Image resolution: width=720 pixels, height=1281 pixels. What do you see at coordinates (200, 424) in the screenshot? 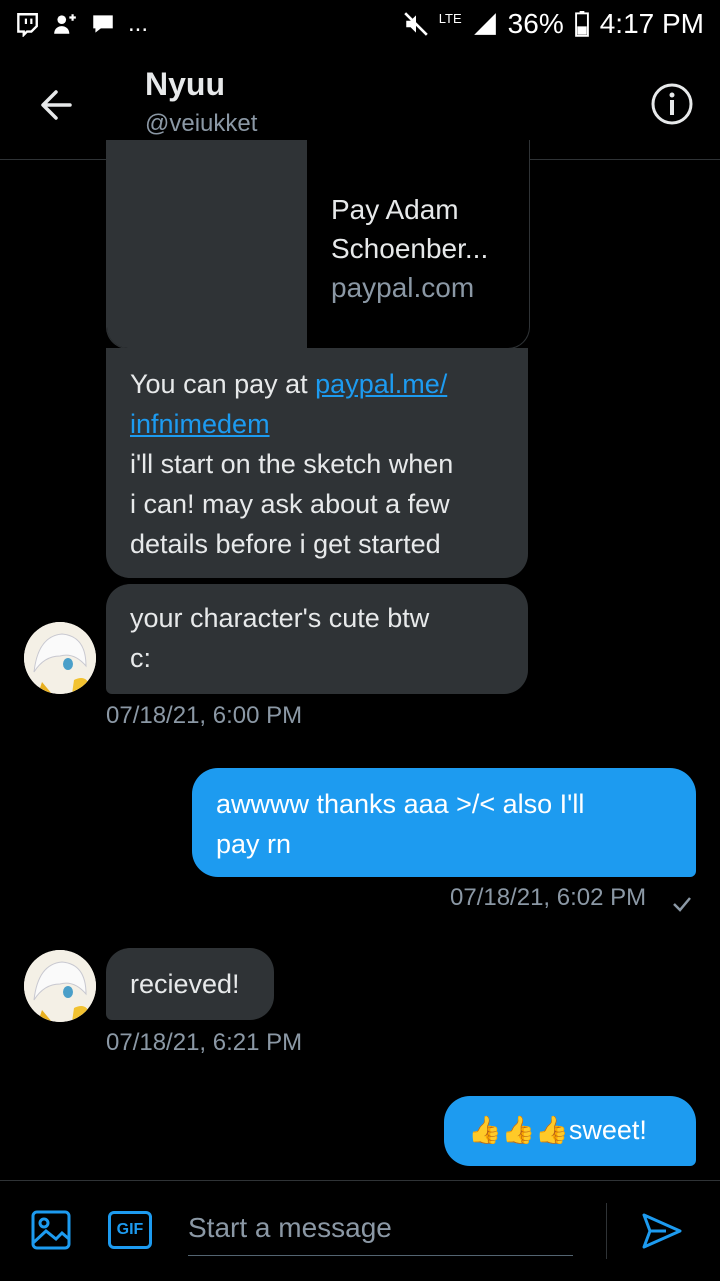
I see `paypal-link-cont: infnimedem` at bounding box center [200, 424].